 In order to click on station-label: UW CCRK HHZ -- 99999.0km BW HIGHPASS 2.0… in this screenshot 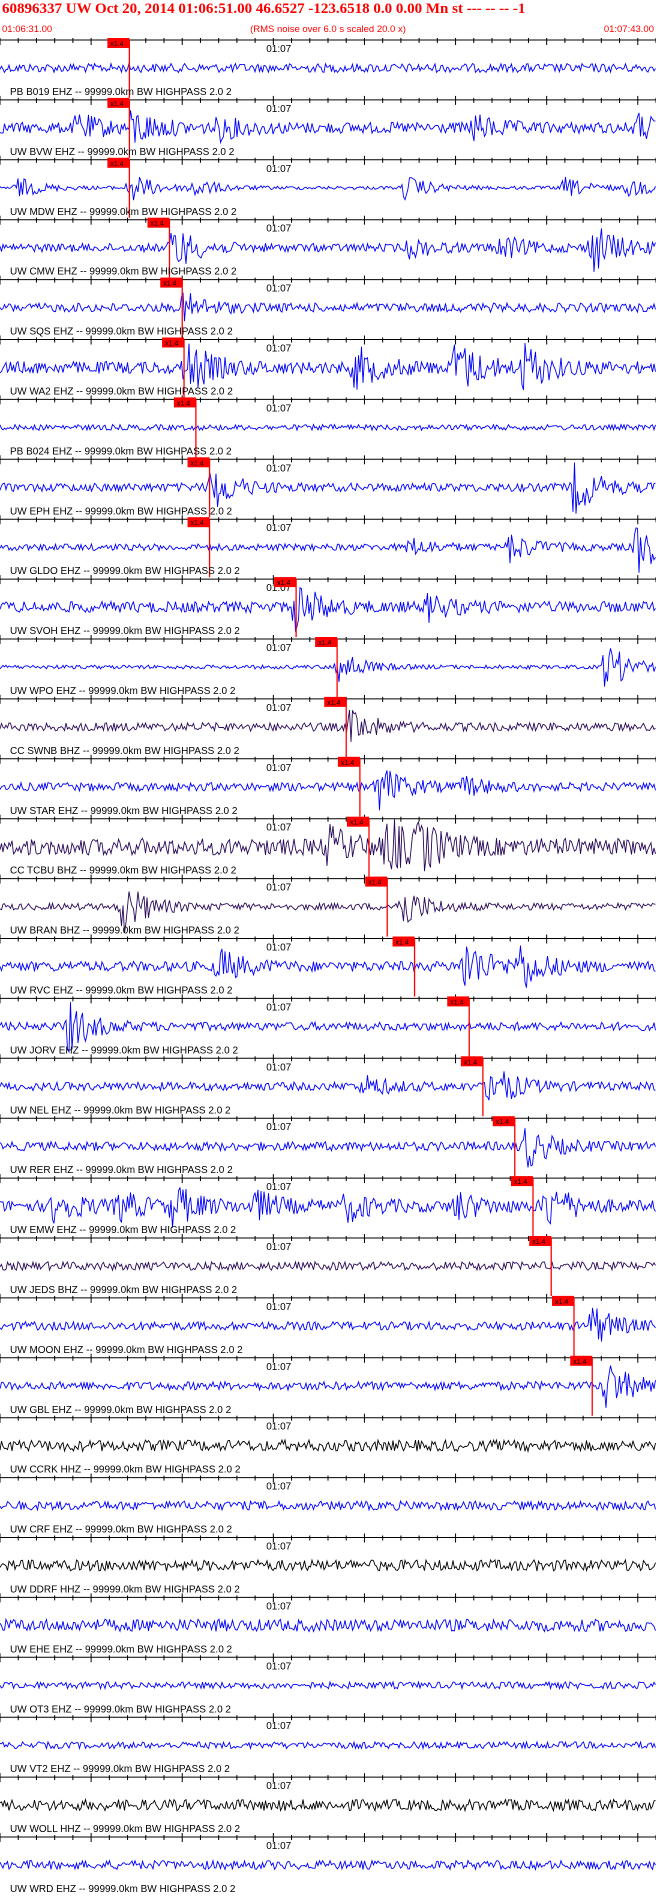, I will do `click(125, 1470)`.